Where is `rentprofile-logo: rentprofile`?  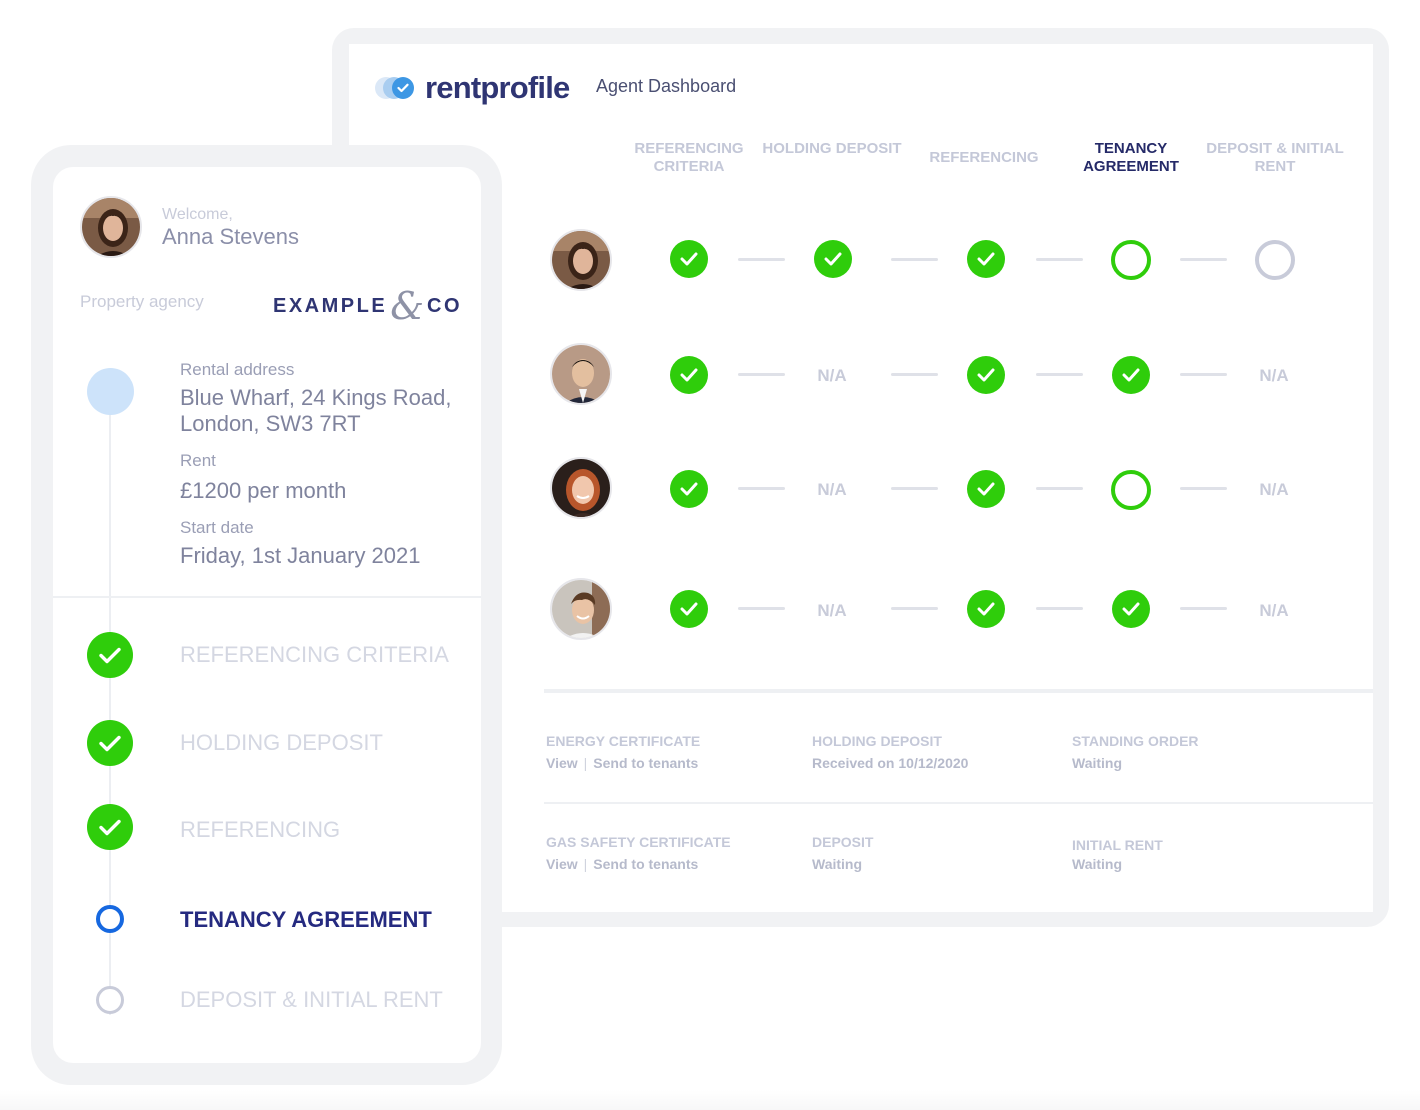 rentprofile-logo: rentprofile is located at coordinates (472, 88).